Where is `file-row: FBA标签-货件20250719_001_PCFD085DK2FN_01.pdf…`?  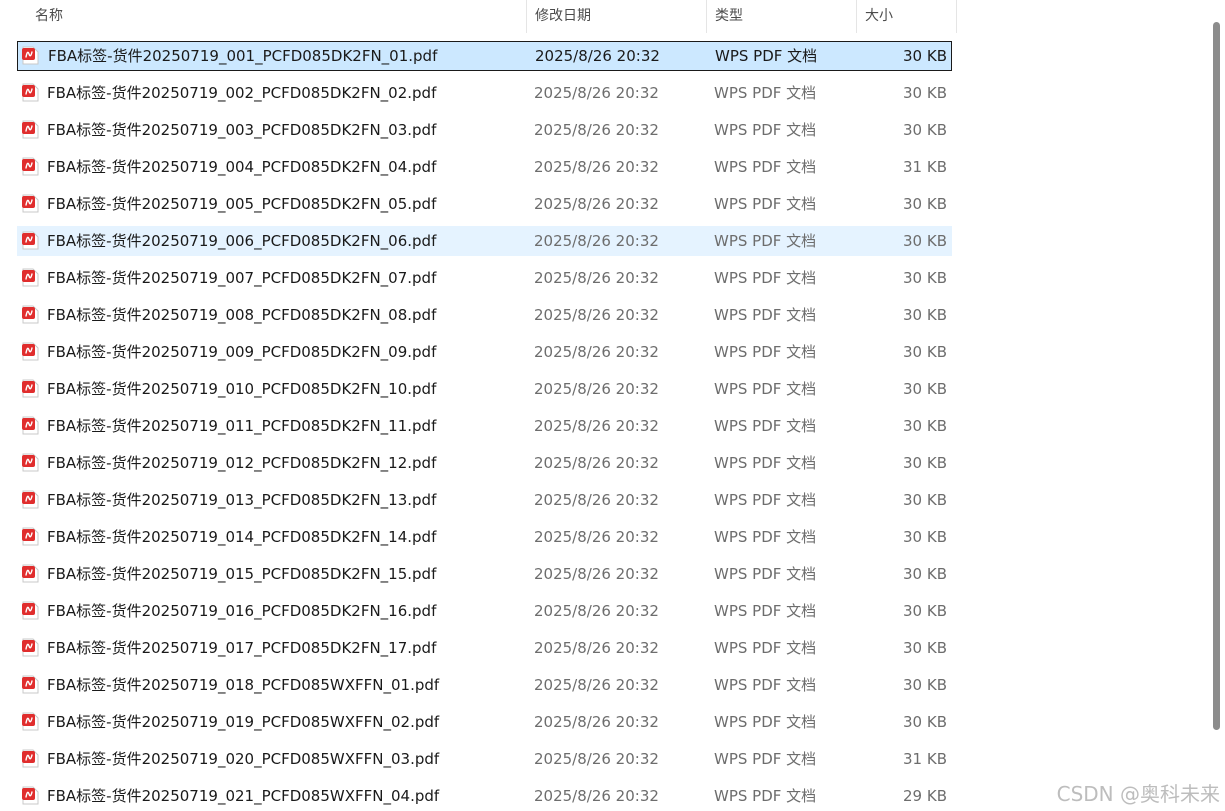 file-row: FBA标签-货件20250719_001_PCFD085DK2FN_01.pdf… is located at coordinates (484, 56).